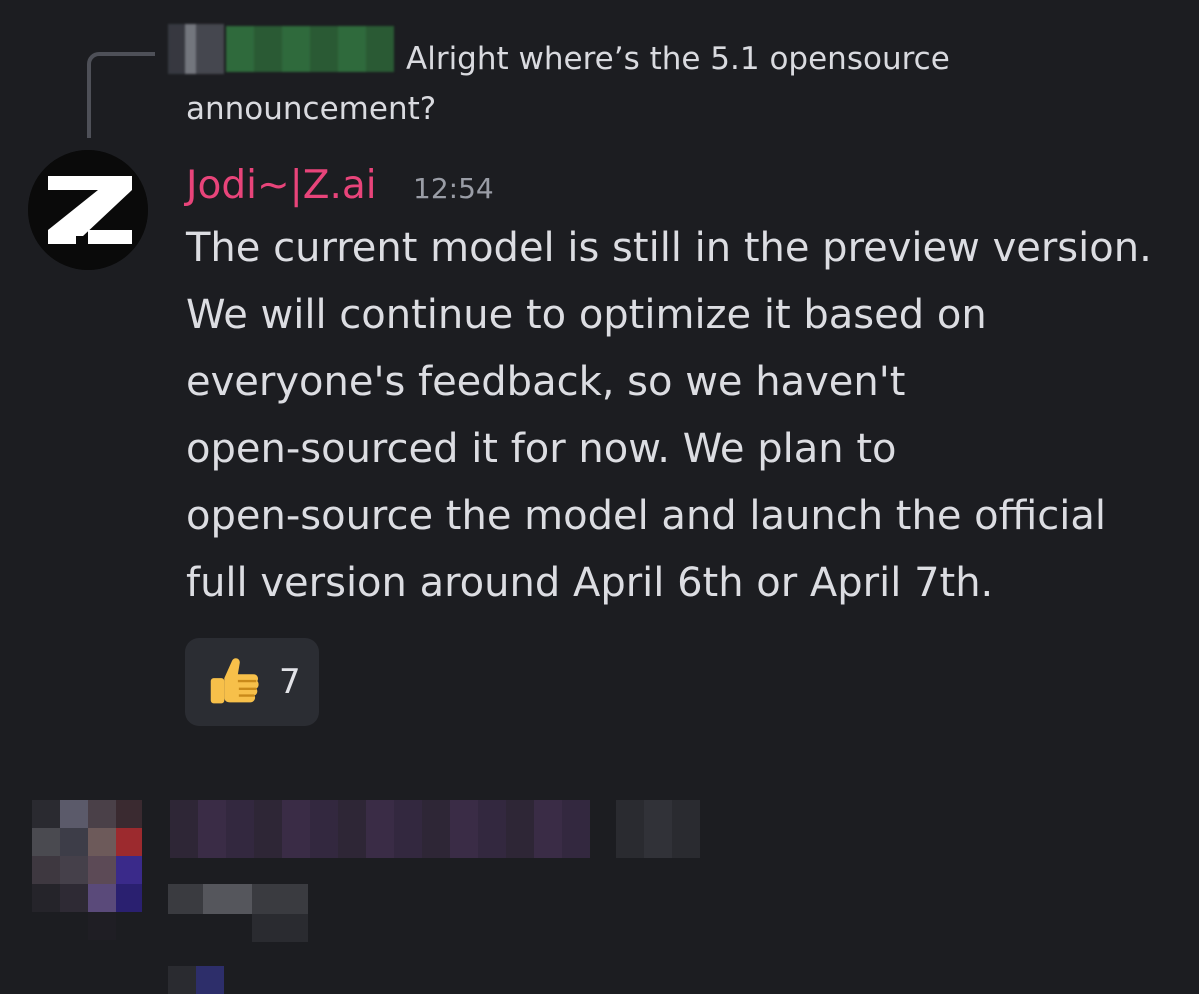 The height and width of the screenshot is (994, 1199). Describe the element at coordinates (586, 315) in the screenshot. I see `message-line: We will continue to optimize it based on` at that location.